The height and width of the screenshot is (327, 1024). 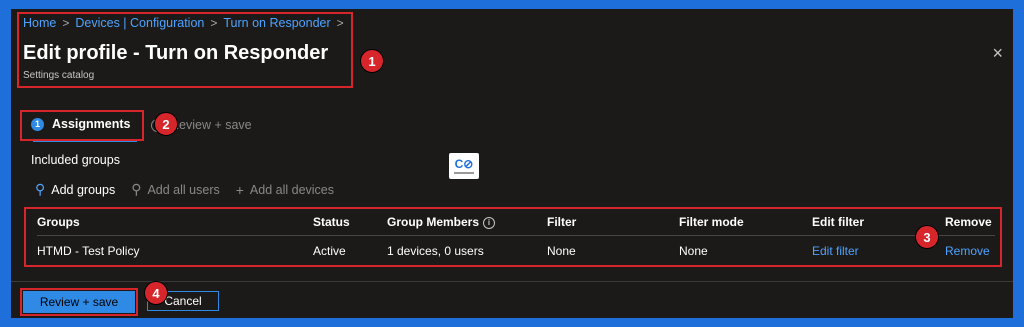 I want to click on callout-number-2: 2, so click(x=166, y=124).